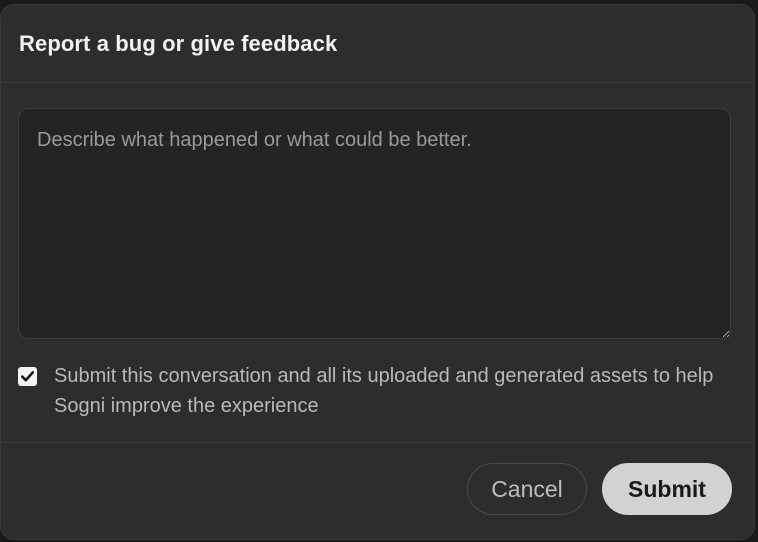  What do you see at coordinates (527, 489) in the screenshot?
I see `cancel-button: Cancel` at bounding box center [527, 489].